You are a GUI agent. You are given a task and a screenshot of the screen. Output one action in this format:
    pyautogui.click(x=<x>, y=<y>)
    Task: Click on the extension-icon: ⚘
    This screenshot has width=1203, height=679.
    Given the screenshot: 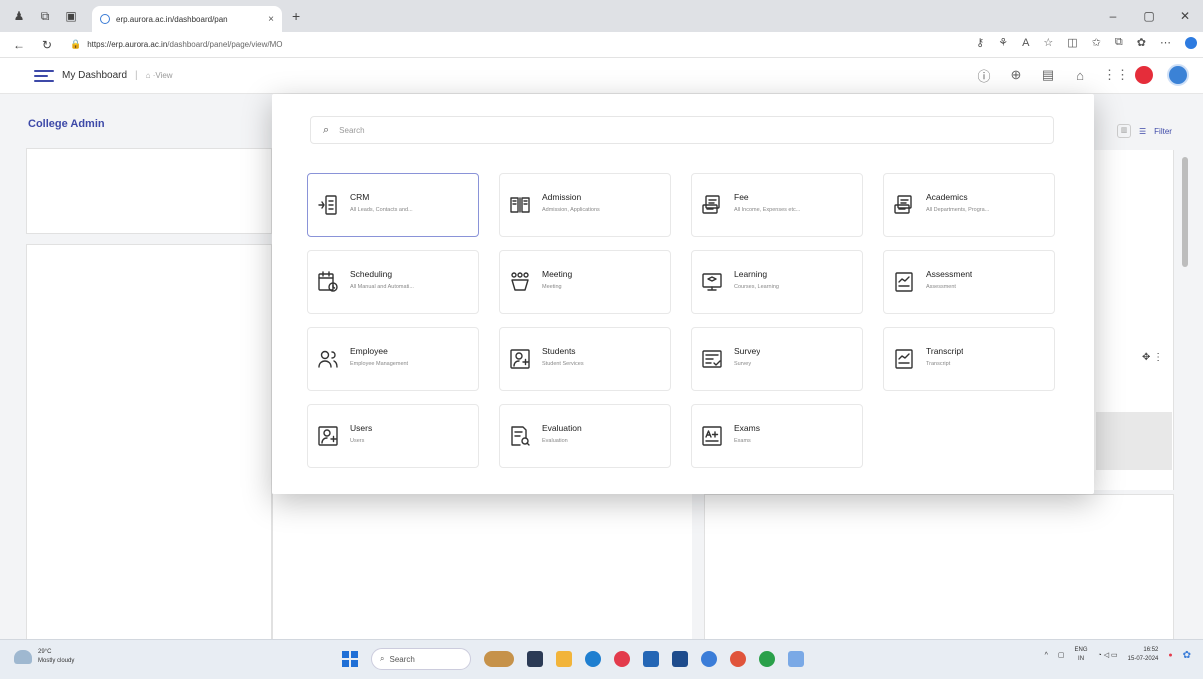 What is the action you would take?
    pyautogui.click(x=1003, y=42)
    